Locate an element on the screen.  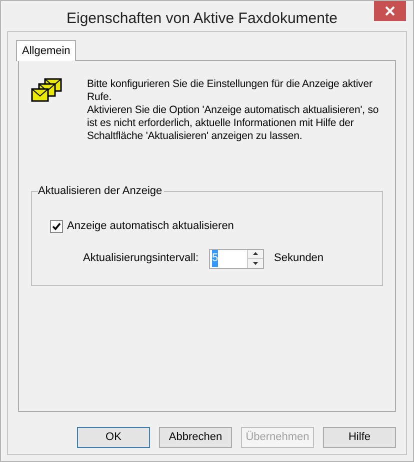
unit-label: Sekunden is located at coordinates (299, 258).